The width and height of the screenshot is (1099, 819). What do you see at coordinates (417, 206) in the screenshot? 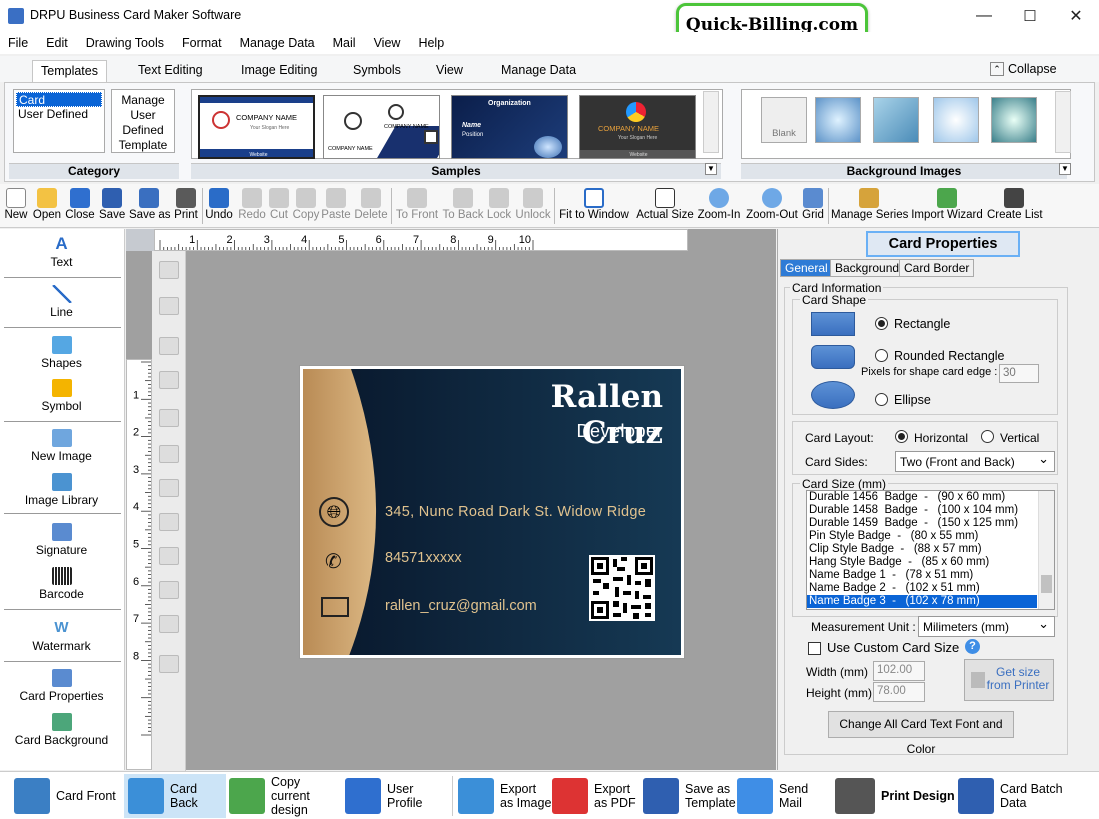
I see `to-front-button: To Front` at bounding box center [417, 206].